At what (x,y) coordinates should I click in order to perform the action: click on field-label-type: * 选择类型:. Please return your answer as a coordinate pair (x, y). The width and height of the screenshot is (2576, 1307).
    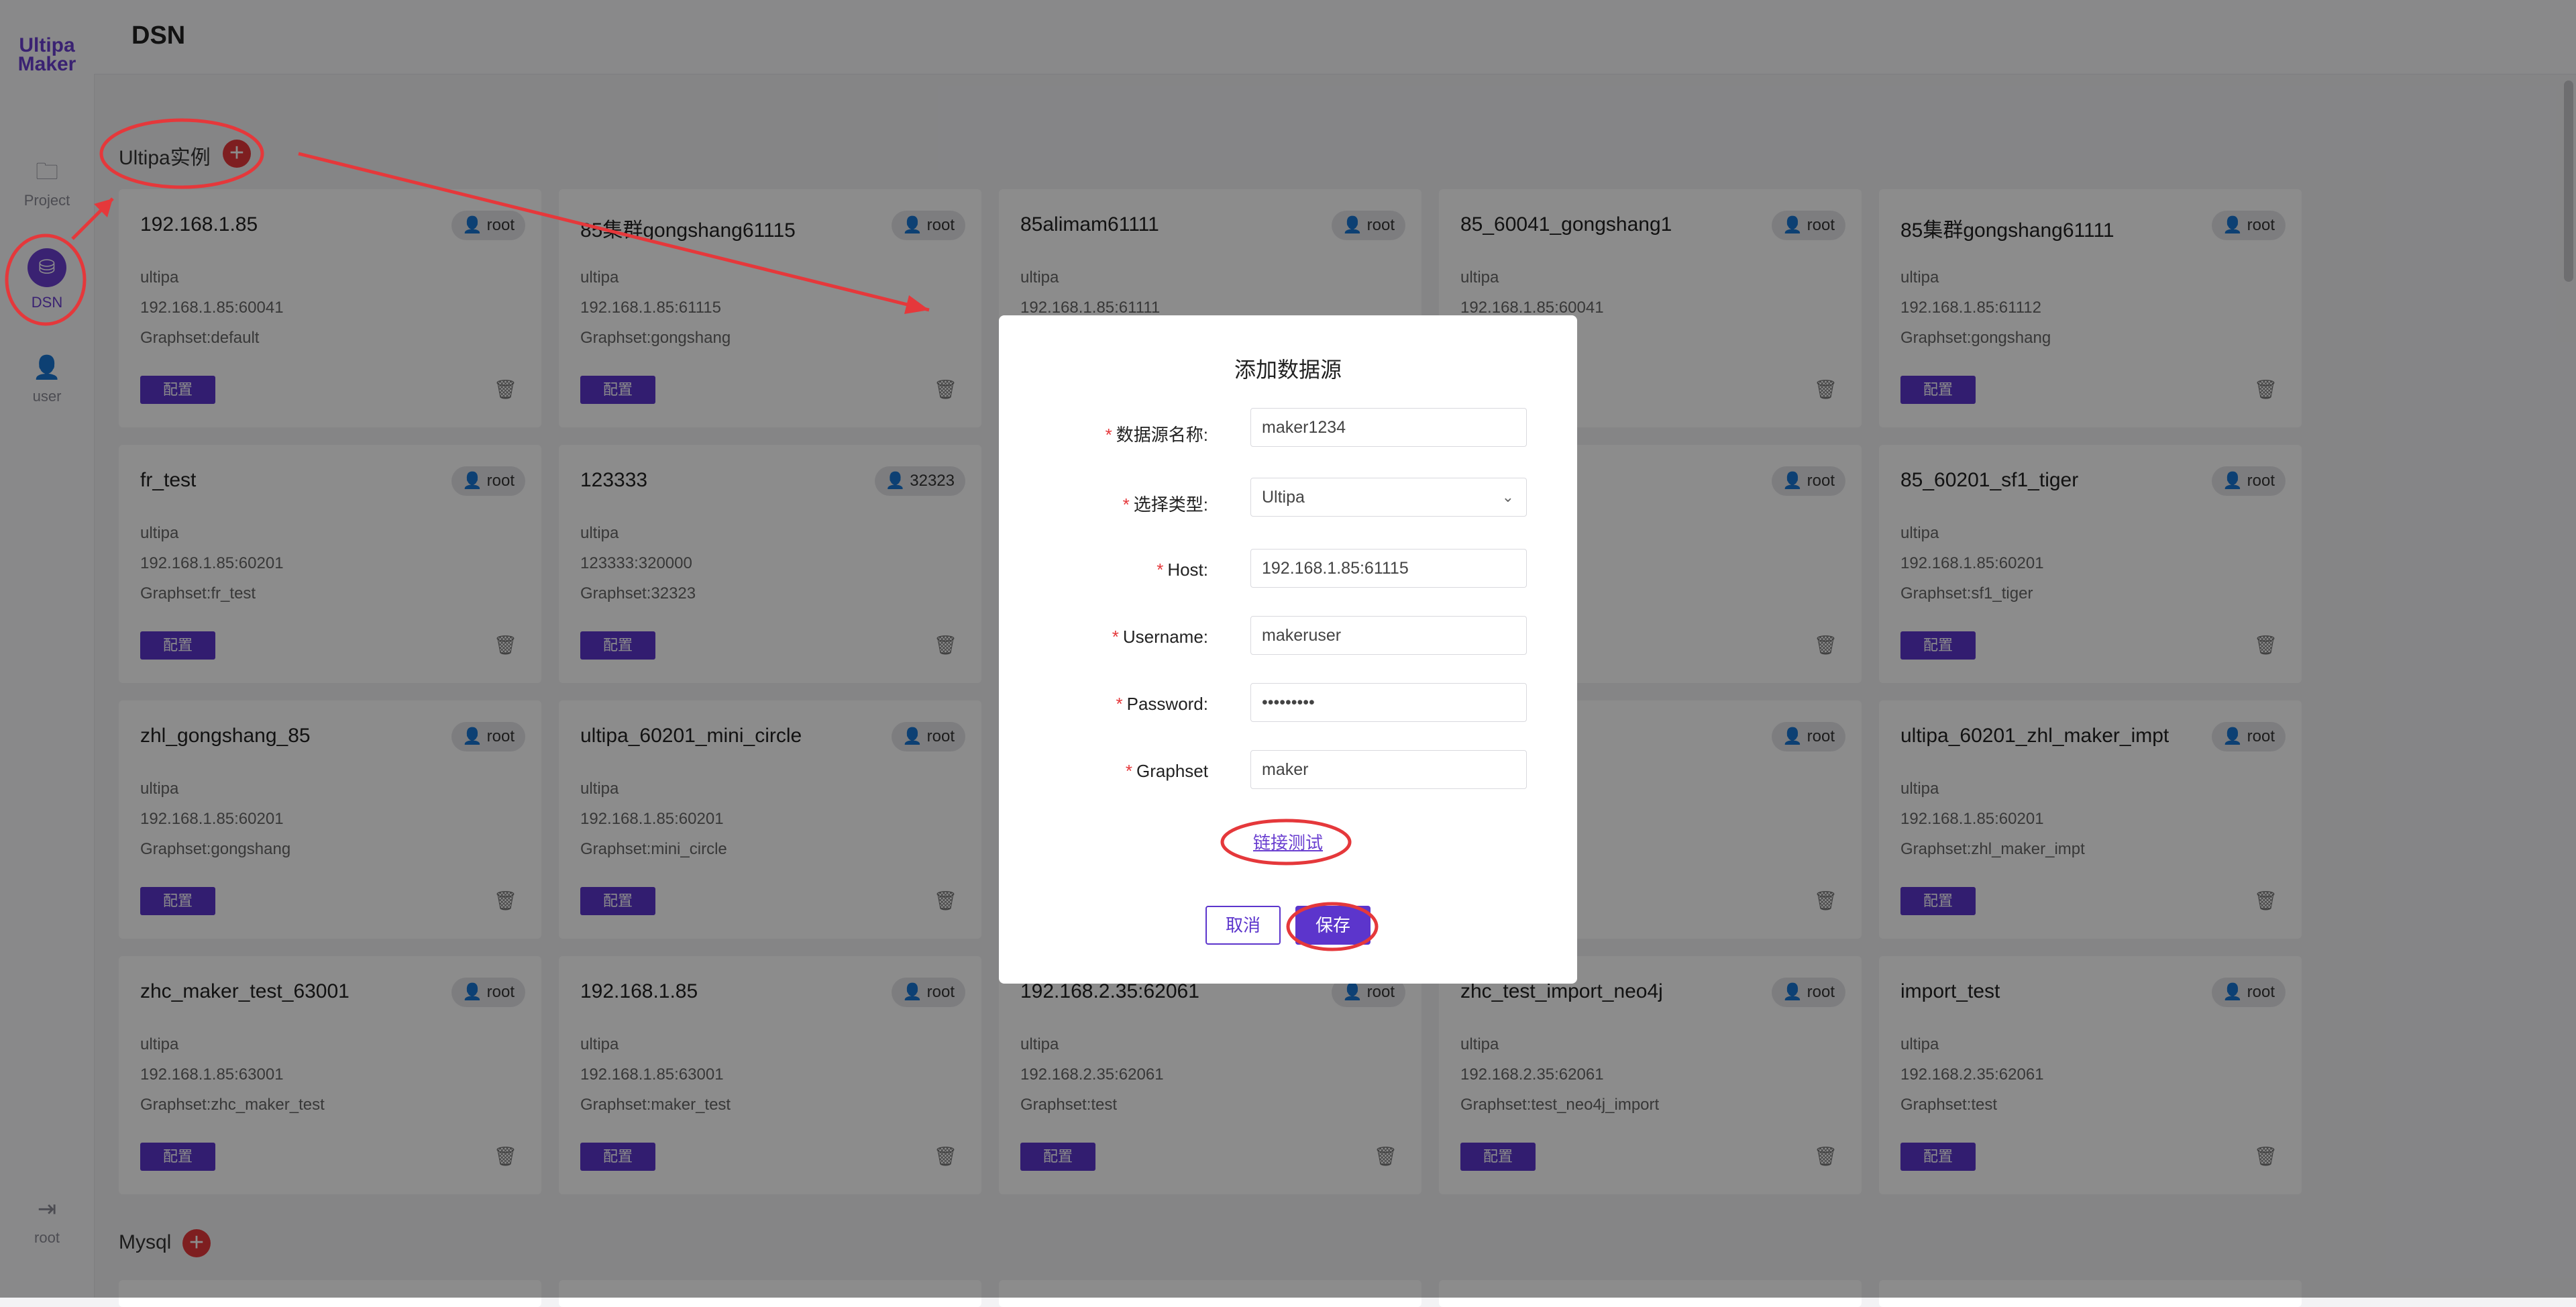
    Looking at the image, I should click on (1165, 504).